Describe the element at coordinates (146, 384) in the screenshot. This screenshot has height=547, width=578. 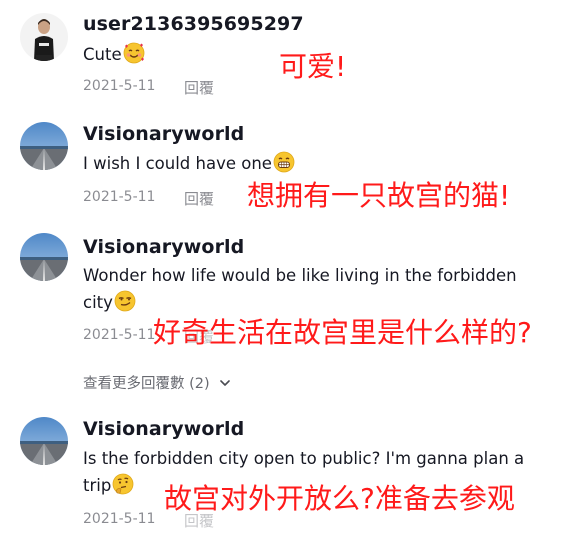
I see `view-more-label: 查看更多回覆數 (2)` at that location.